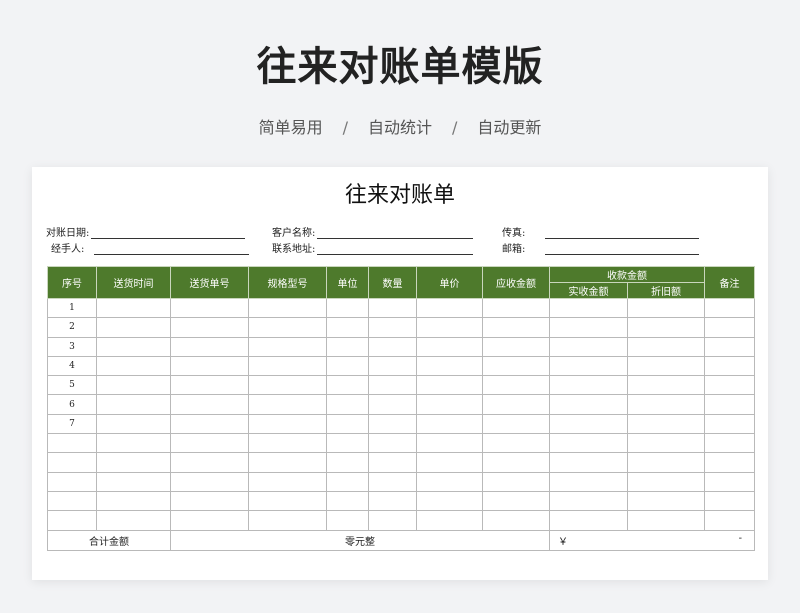  Describe the element at coordinates (168, 233) in the screenshot. I see `statement-date-blank` at that location.